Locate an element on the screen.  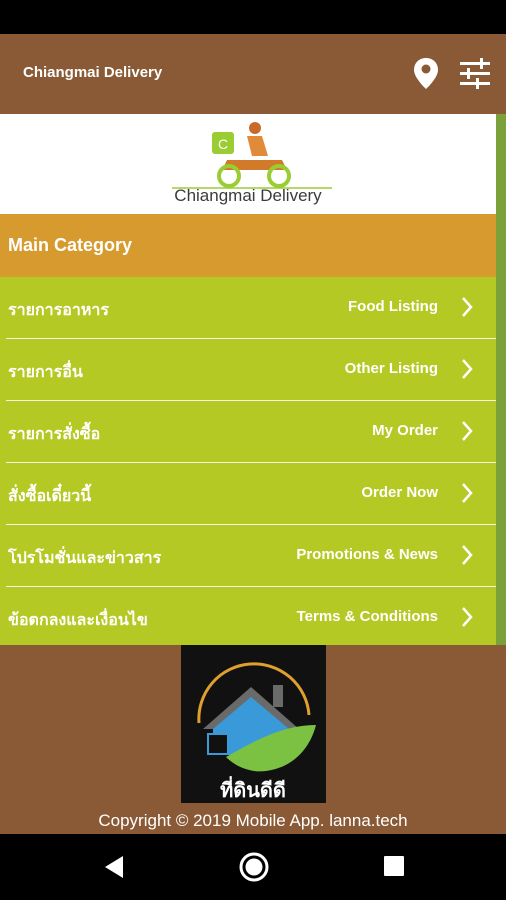
app-bar: Chiangmai Delivery is located at coordinates (253, 73).